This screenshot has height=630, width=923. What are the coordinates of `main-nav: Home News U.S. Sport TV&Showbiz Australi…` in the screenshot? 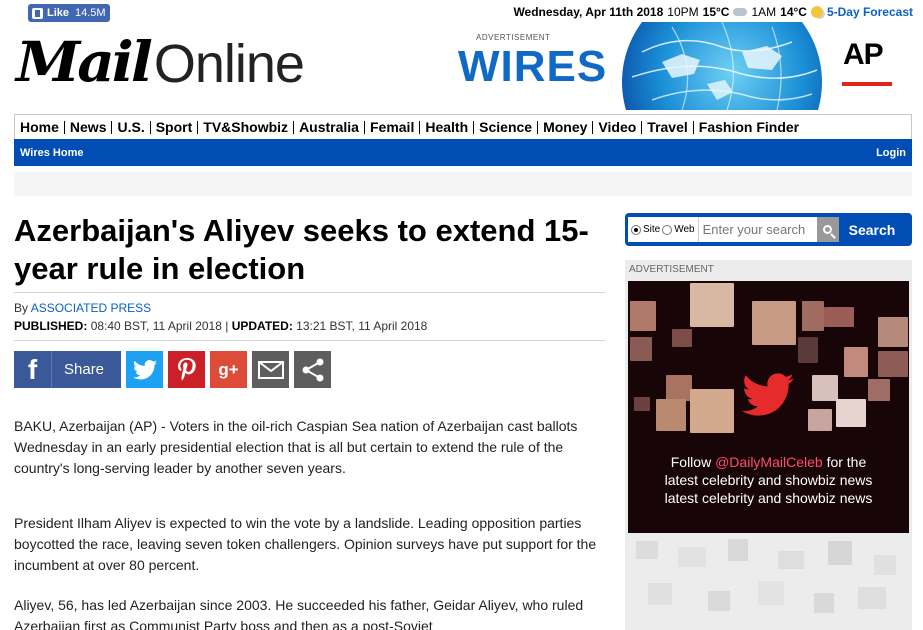 It's located at (463, 126).